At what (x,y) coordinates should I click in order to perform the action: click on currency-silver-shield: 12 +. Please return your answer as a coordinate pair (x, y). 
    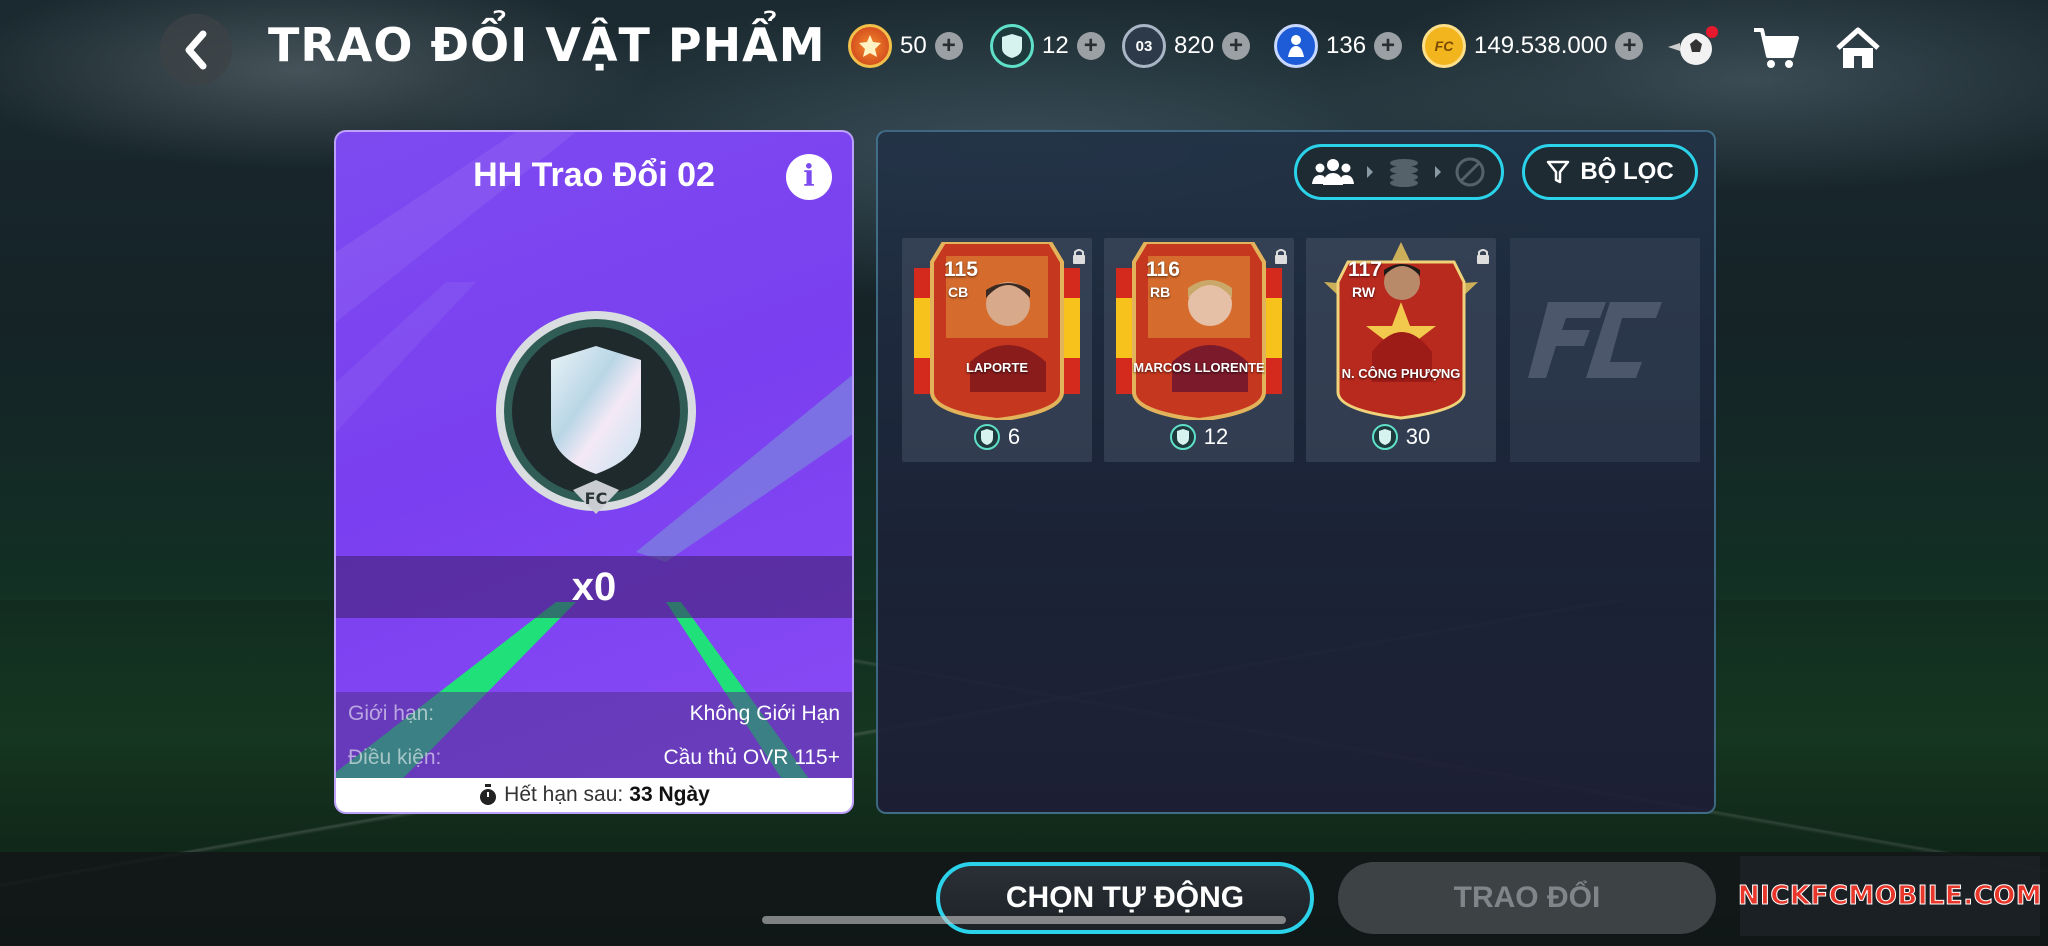
    Looking at the image, I should click on (1047, 46).